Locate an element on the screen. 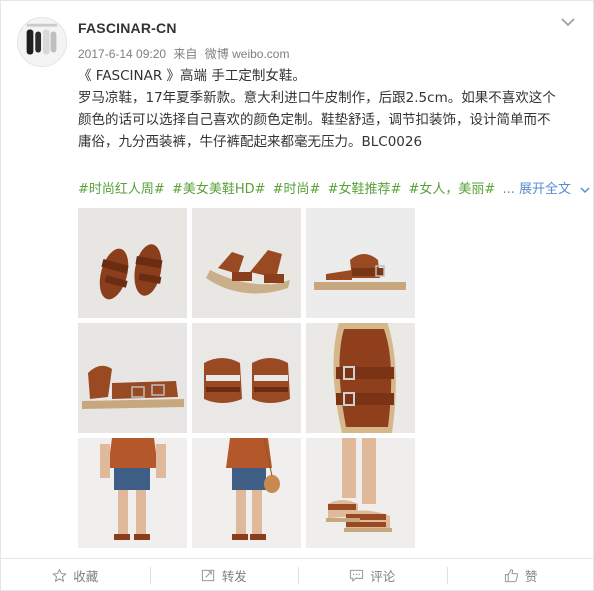  hashtag: #时尚红人周# is located at coordinates (121, 189).